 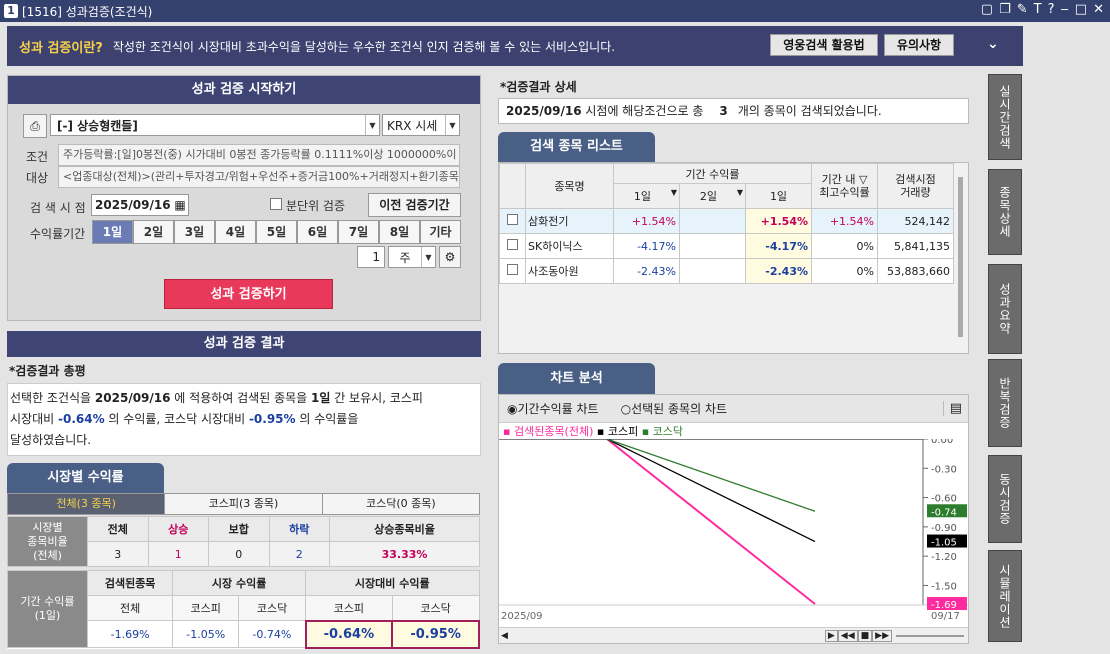 What do you see at coordinates (646, 196) in the screenshot?
I see `period-col-1d-select: 1일 ▼` at bounding box center [646, 196].